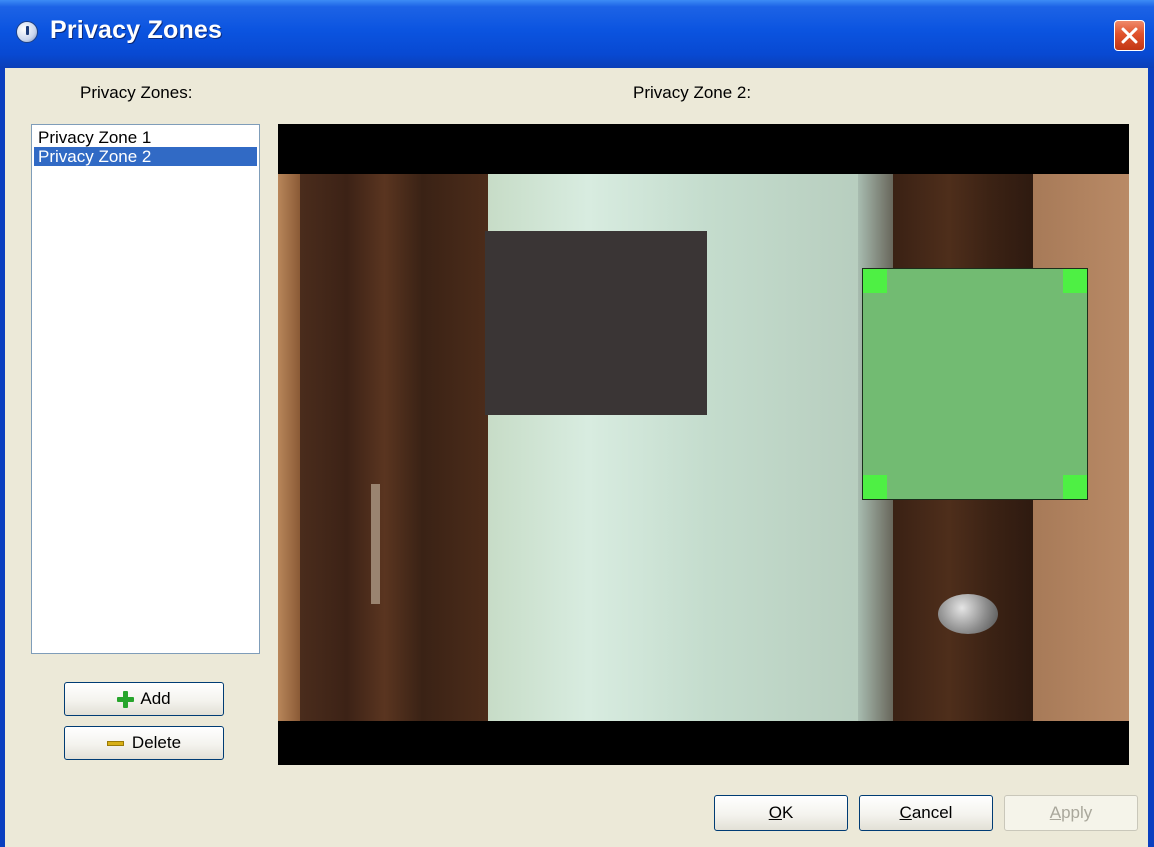 This screenshot has height=847, width=1154. Describe the element at coordinates (1075, 487) in the screenshot. I see `resize-handle-bottom-right` at that location.